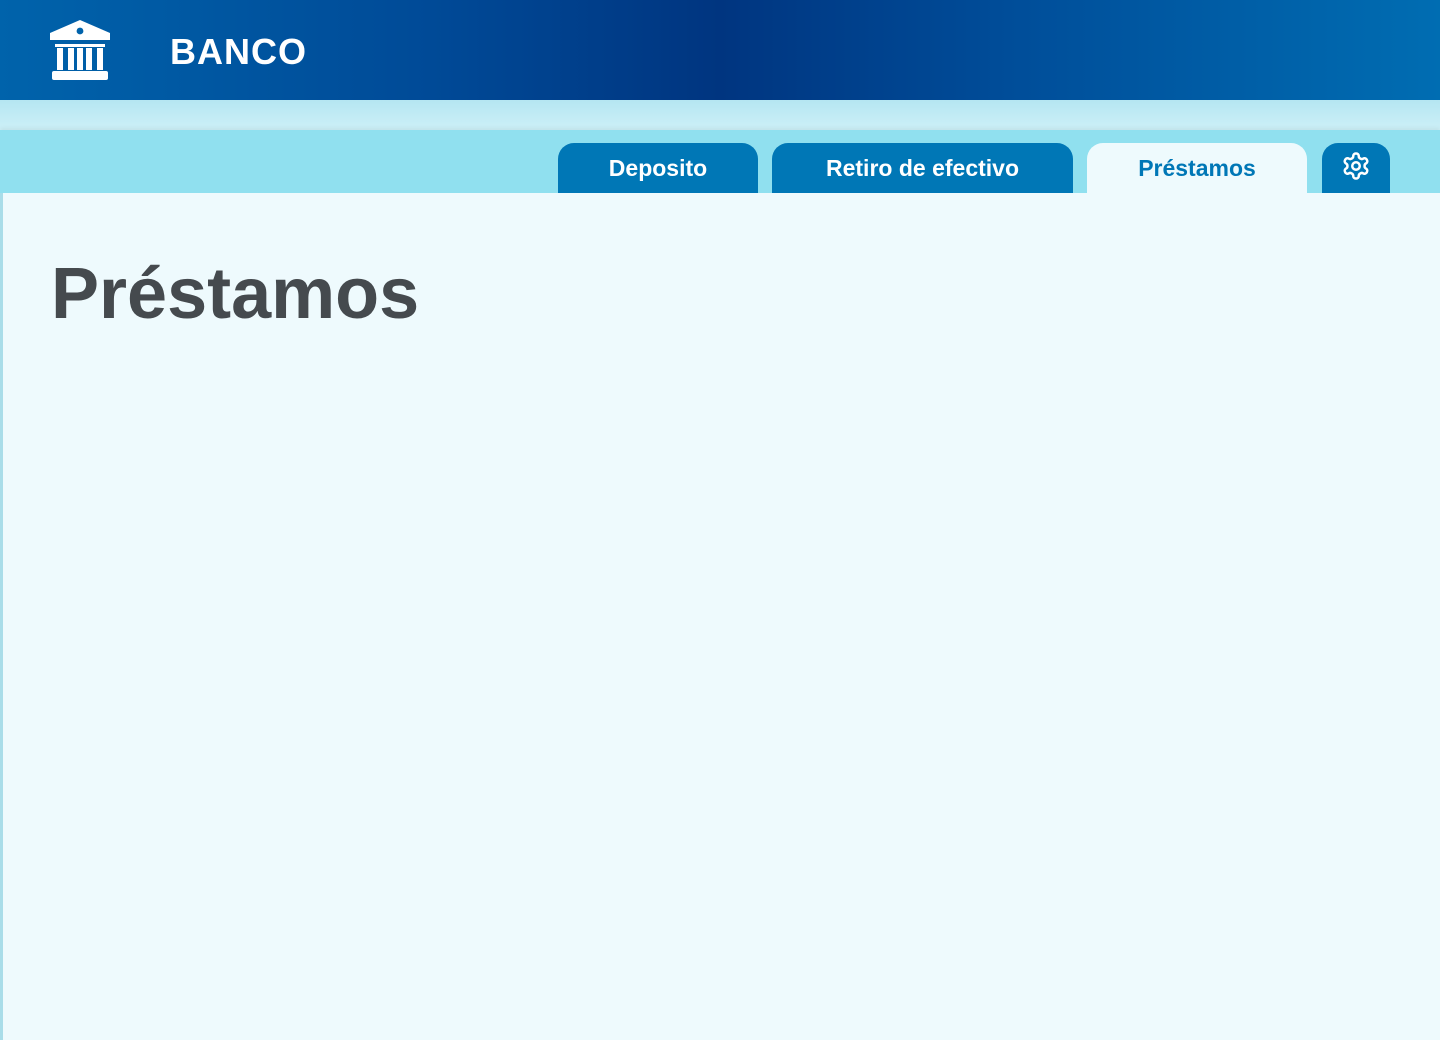 The width and height of the screenshot is (1440, 1040). I want to click on brand-title: BANCO, so click(238, 51).